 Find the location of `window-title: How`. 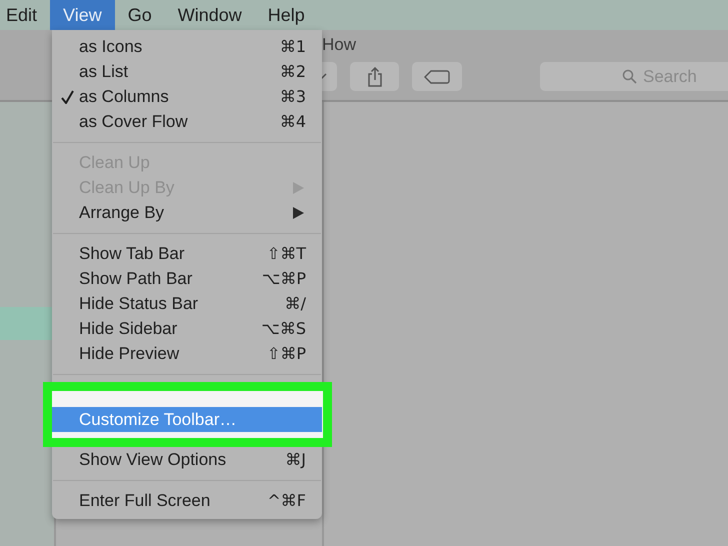

window-title: How is located at coordinates (339, 45).